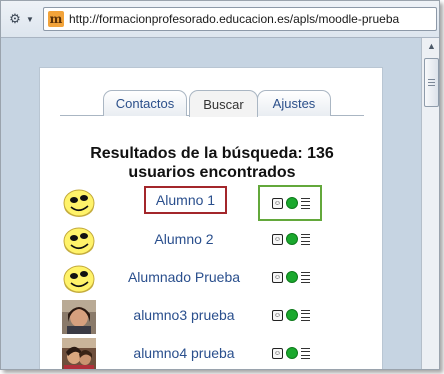 Image resolution: width=444 pixels, height=374 pixels. Describe the element at coordinates (294, 103) in the screenshot. I see `tab-ajustes: Ajustes` at that location.